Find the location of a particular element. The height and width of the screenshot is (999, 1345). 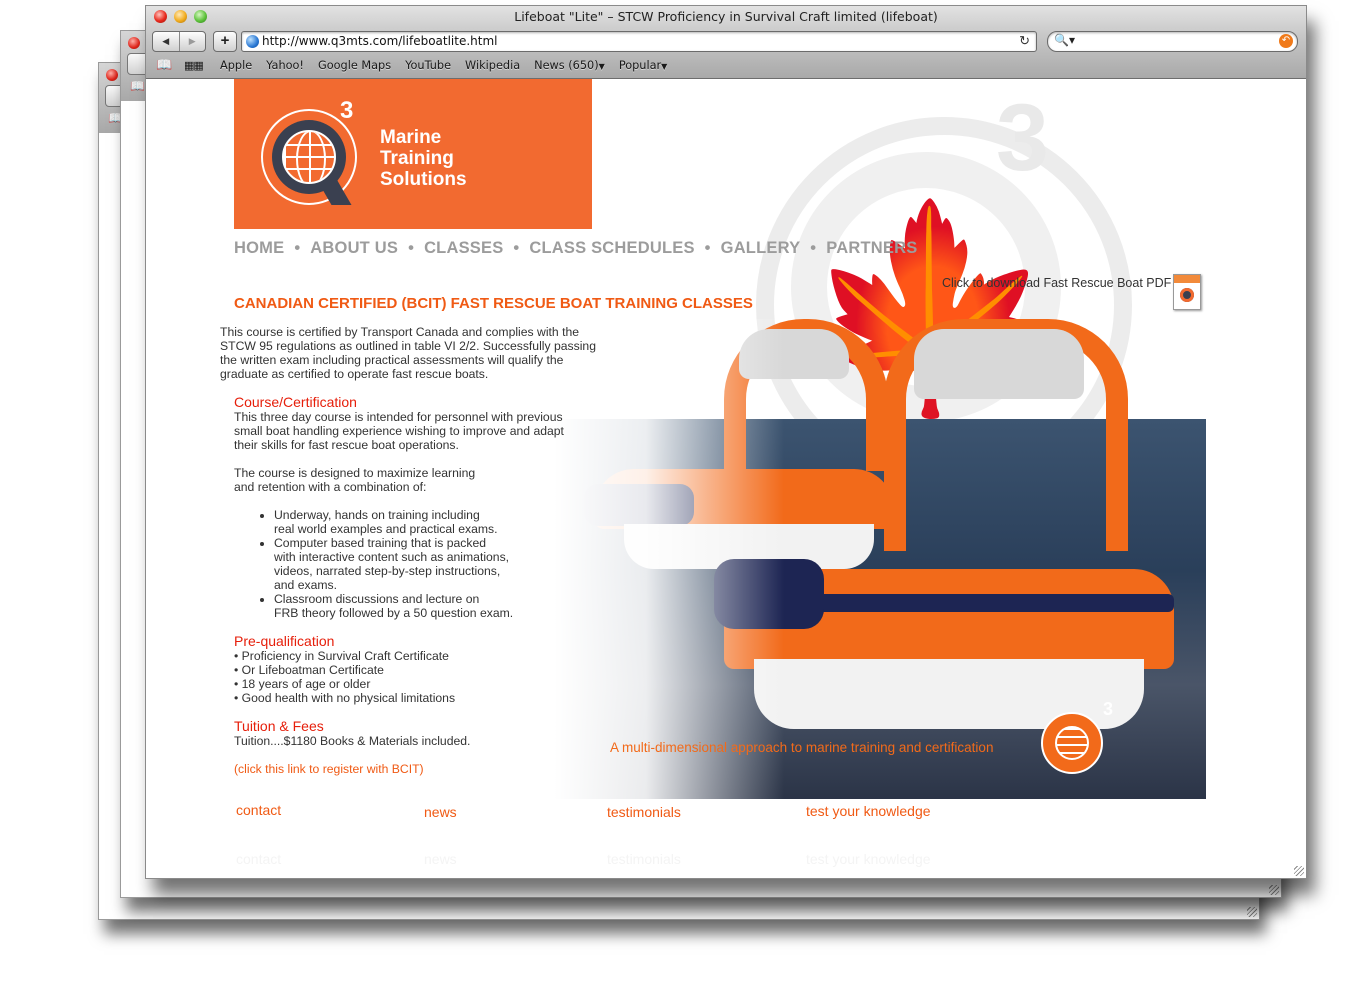

nav-home: HOME is located at coordinates (259, 248).